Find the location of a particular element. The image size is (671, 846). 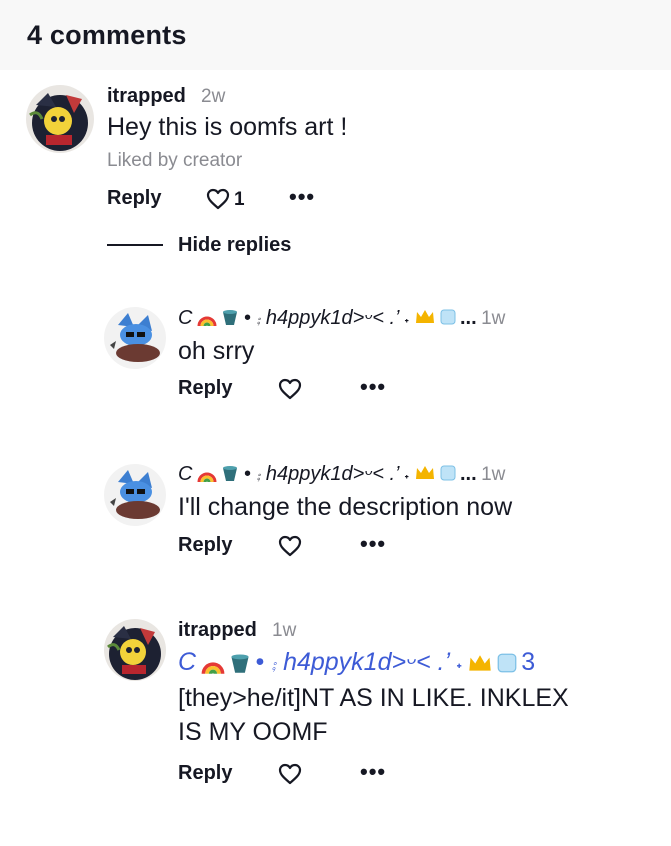

comment-text: oh srry is located at coordinates (216, 351).